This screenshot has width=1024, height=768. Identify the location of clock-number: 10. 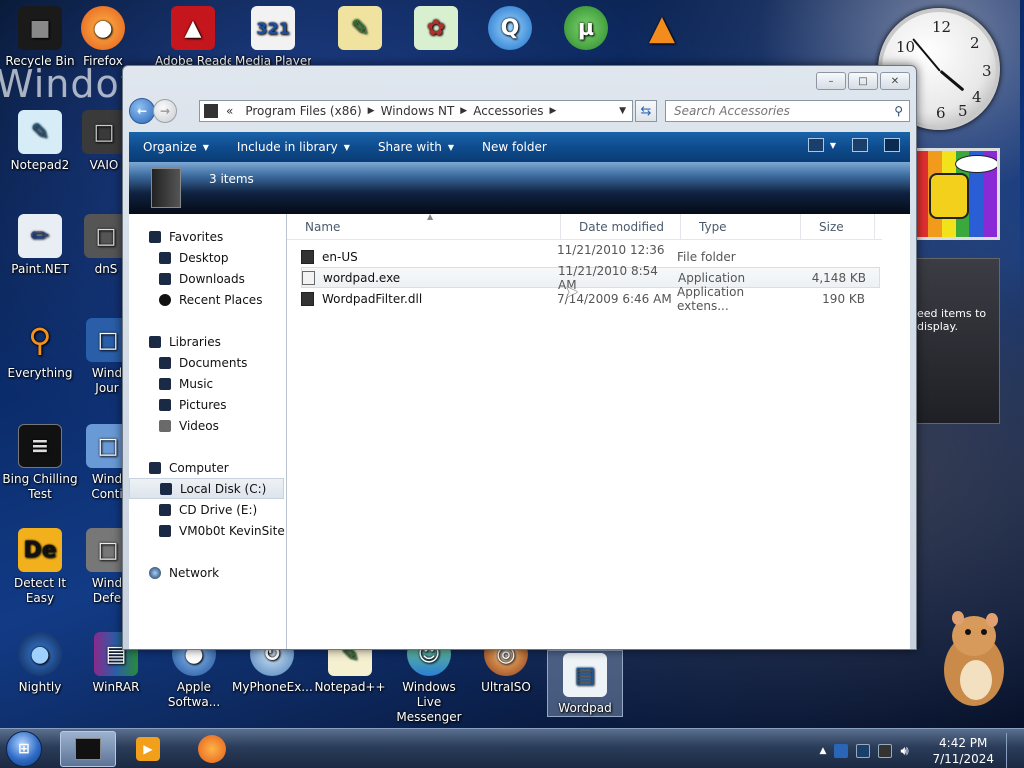
(906, 47).